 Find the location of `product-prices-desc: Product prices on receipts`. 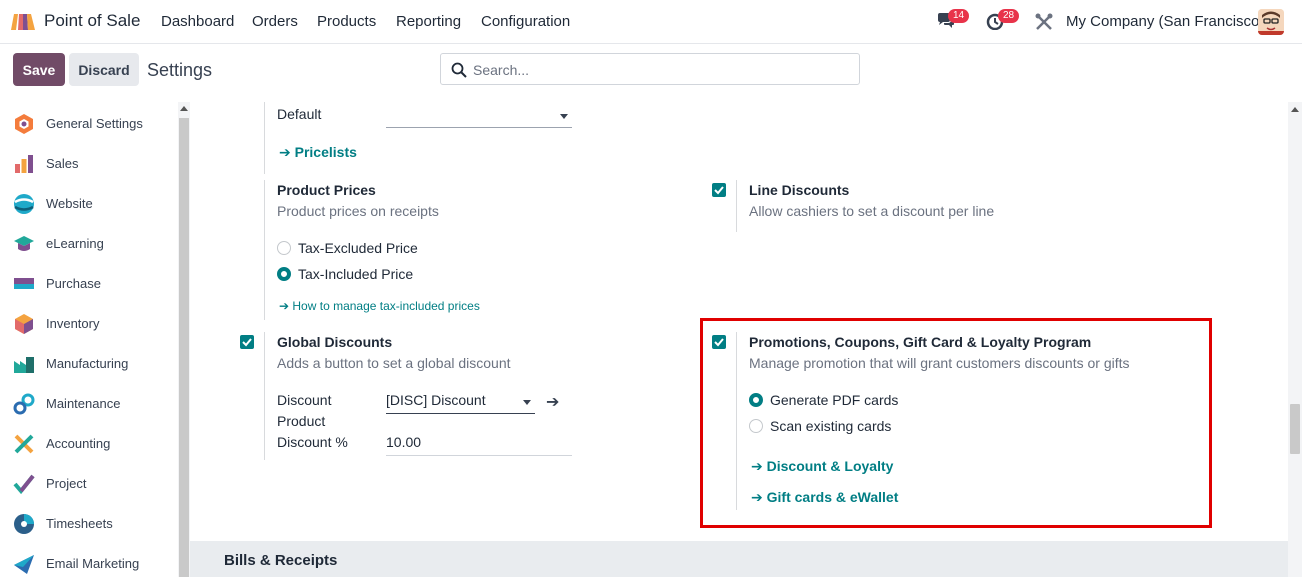

product-prices-desc: Product prices on receipts is located at coordinates (358, 211).